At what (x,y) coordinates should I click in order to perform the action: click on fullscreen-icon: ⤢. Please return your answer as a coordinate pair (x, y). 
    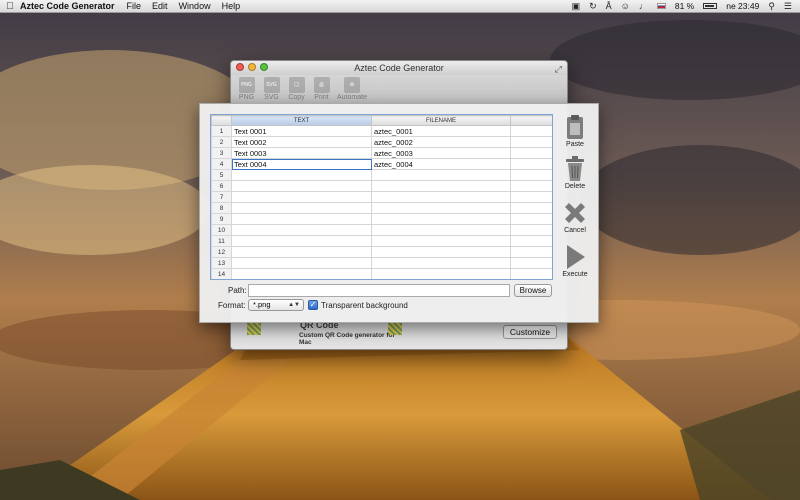
    Looking at the image, I should click on (558, 69).